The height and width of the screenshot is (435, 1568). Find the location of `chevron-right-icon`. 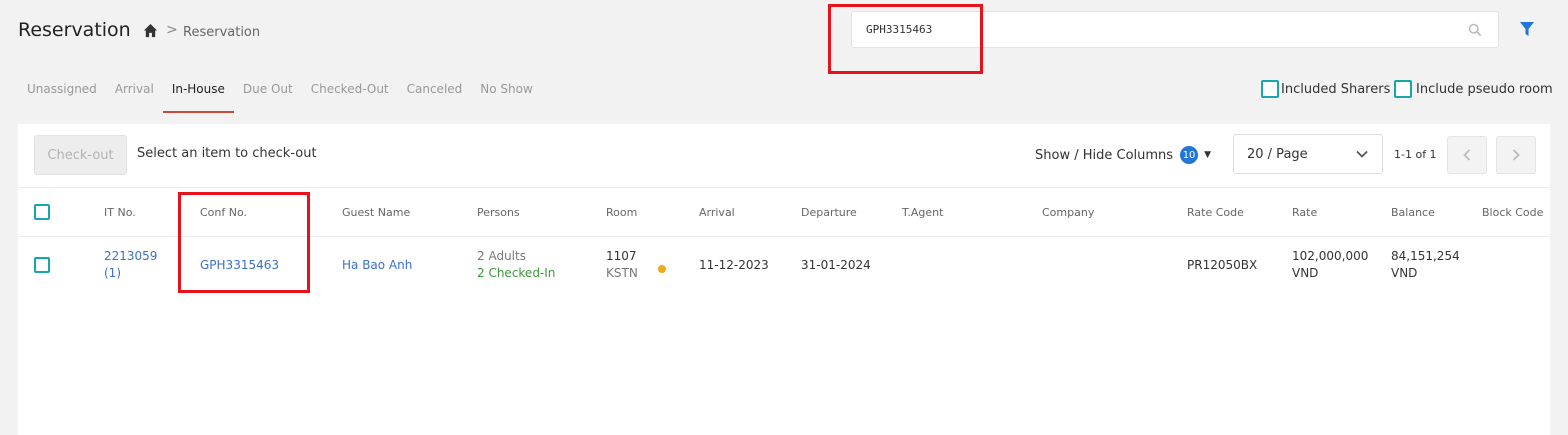

chevron-right-icon is located at coordinates (1516, 155).